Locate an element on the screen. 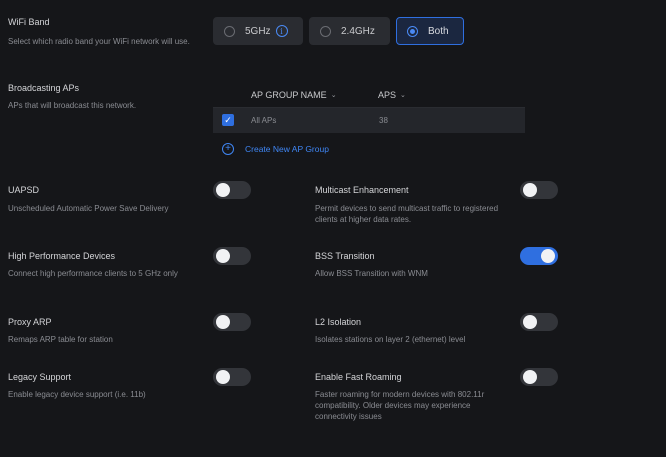 The image size is (666, 457). fast-roaming-toggle is located at coordinates (539, 377).